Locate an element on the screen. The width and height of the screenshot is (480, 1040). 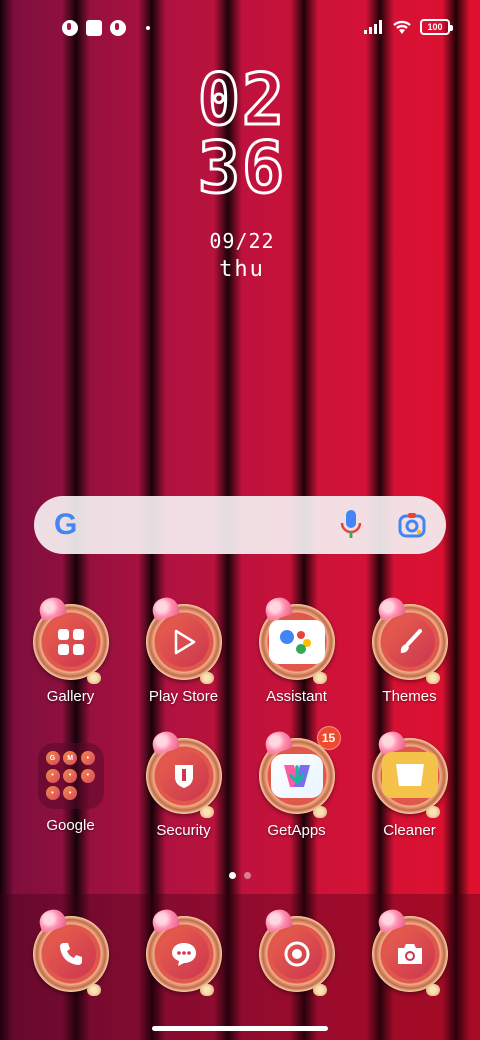
clock-widget: 02 36 is located at coordinates (242, 134).